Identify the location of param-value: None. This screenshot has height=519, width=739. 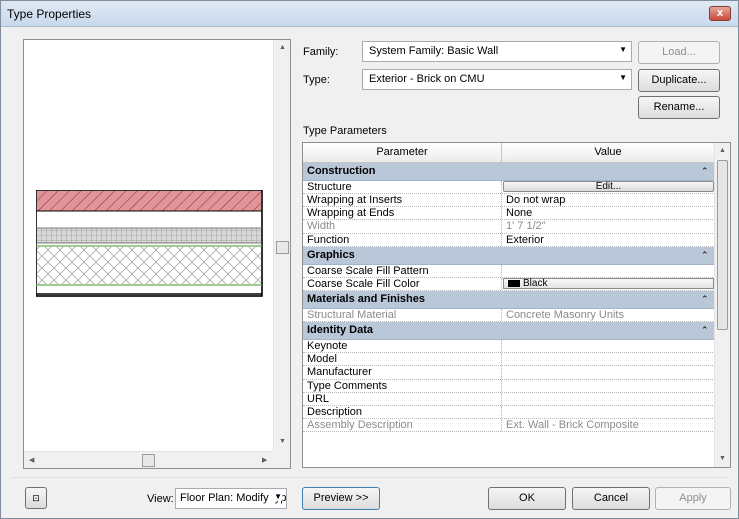
(608, 213).